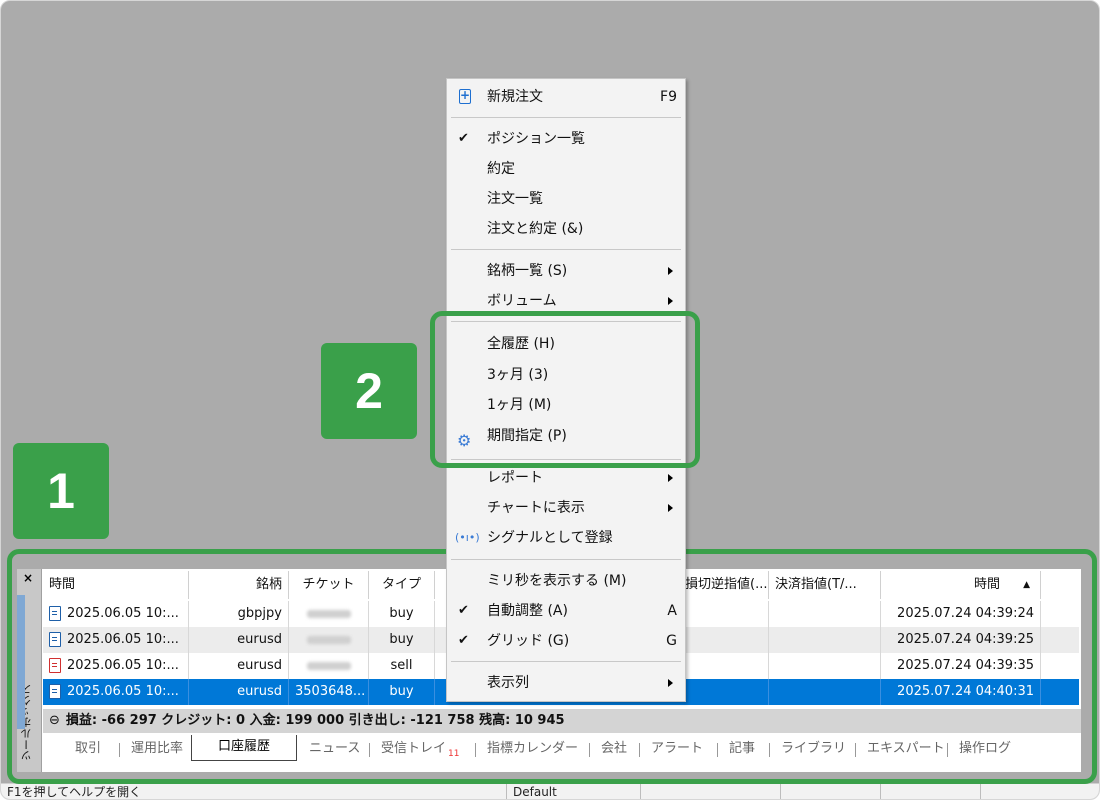  What do you see at coordinates (566, 271) in the screenshot?
I see `menu-item-symbols: 銘柄一覧 (S)` at bounding box center [566, 271].